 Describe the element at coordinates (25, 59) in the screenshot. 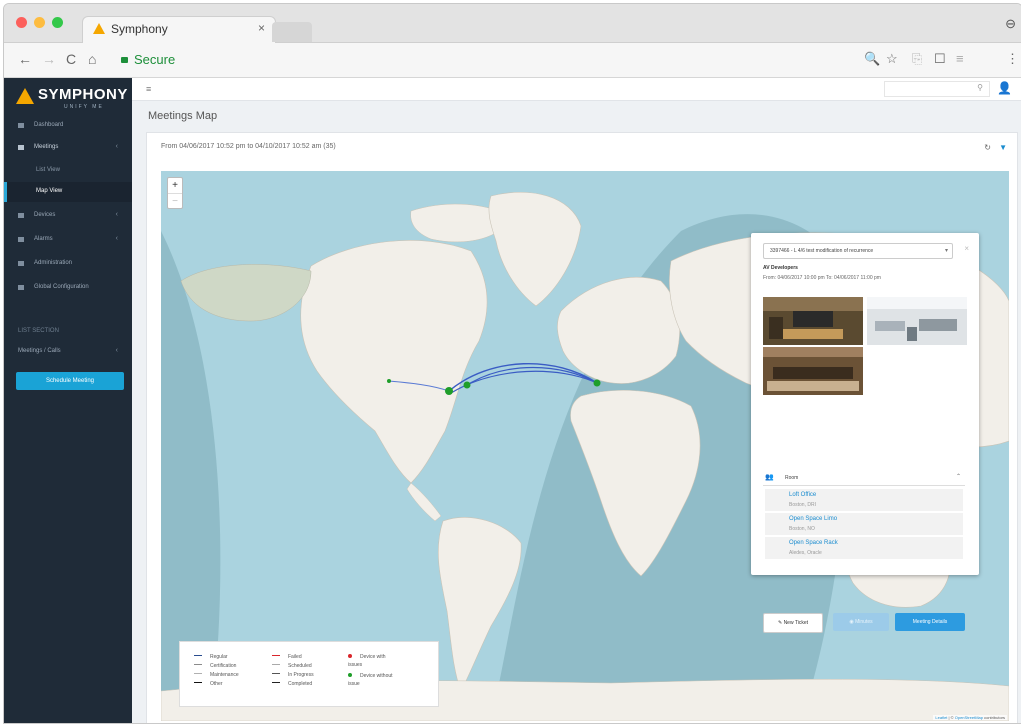

I see `back-icon: ←` at that location.